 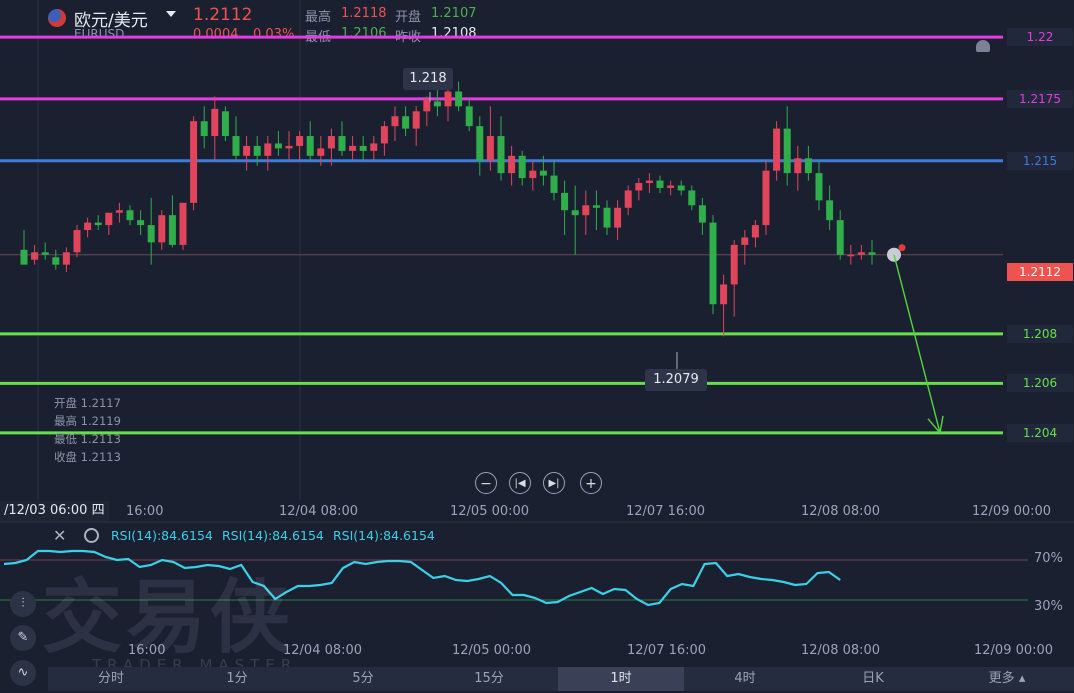 What do you see at coordinates (492, 650) in the screenshot?
I see `rsi-x-tick: 12/05 00:00` at bounding box center [492, 650].